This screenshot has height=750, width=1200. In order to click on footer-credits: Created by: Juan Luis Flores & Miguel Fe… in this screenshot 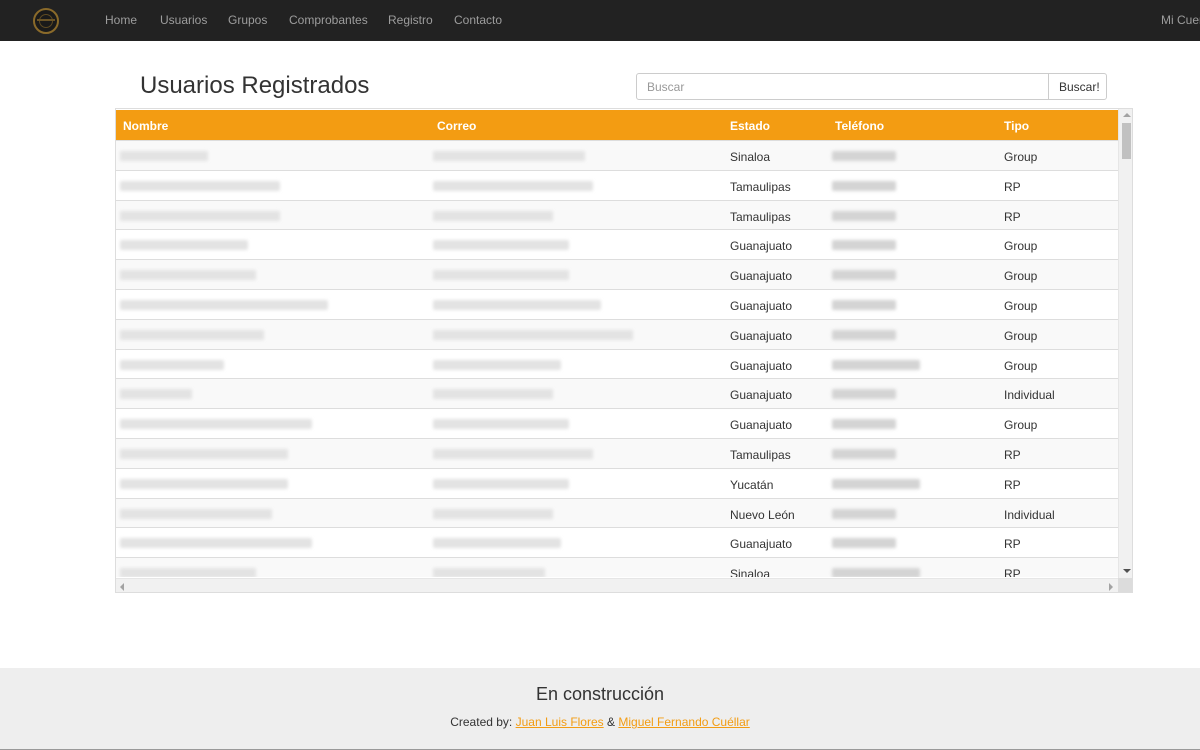, I will do `click(600, 722)`.